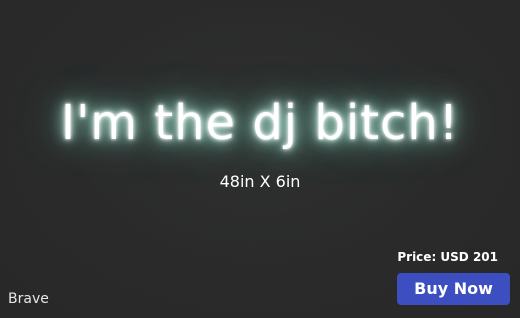 The width and height of the screenshot is (520, 318). What do you see at coordinates (447, 257) in the screenshot?
I see `price-label: Price: USD 201` at bounding box center [447, 257].